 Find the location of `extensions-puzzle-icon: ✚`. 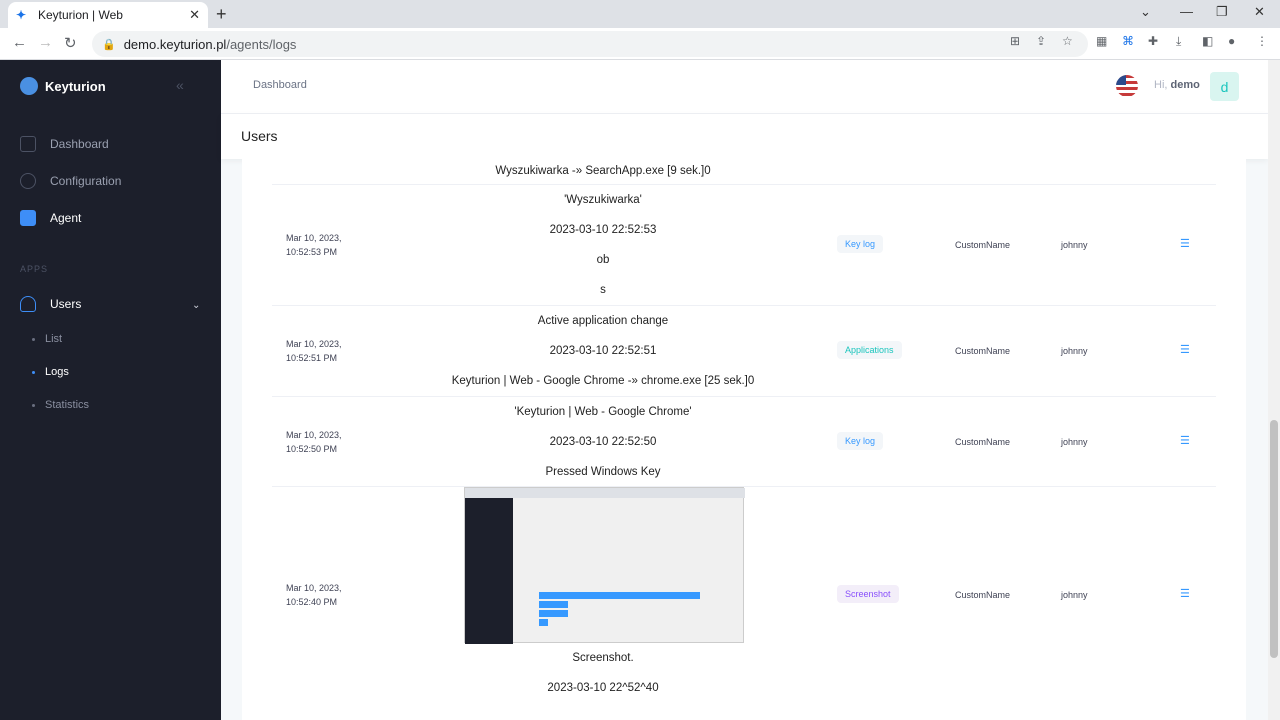

extensions-puzzle-icon: ✚ is located at coordinates (1153, 41).